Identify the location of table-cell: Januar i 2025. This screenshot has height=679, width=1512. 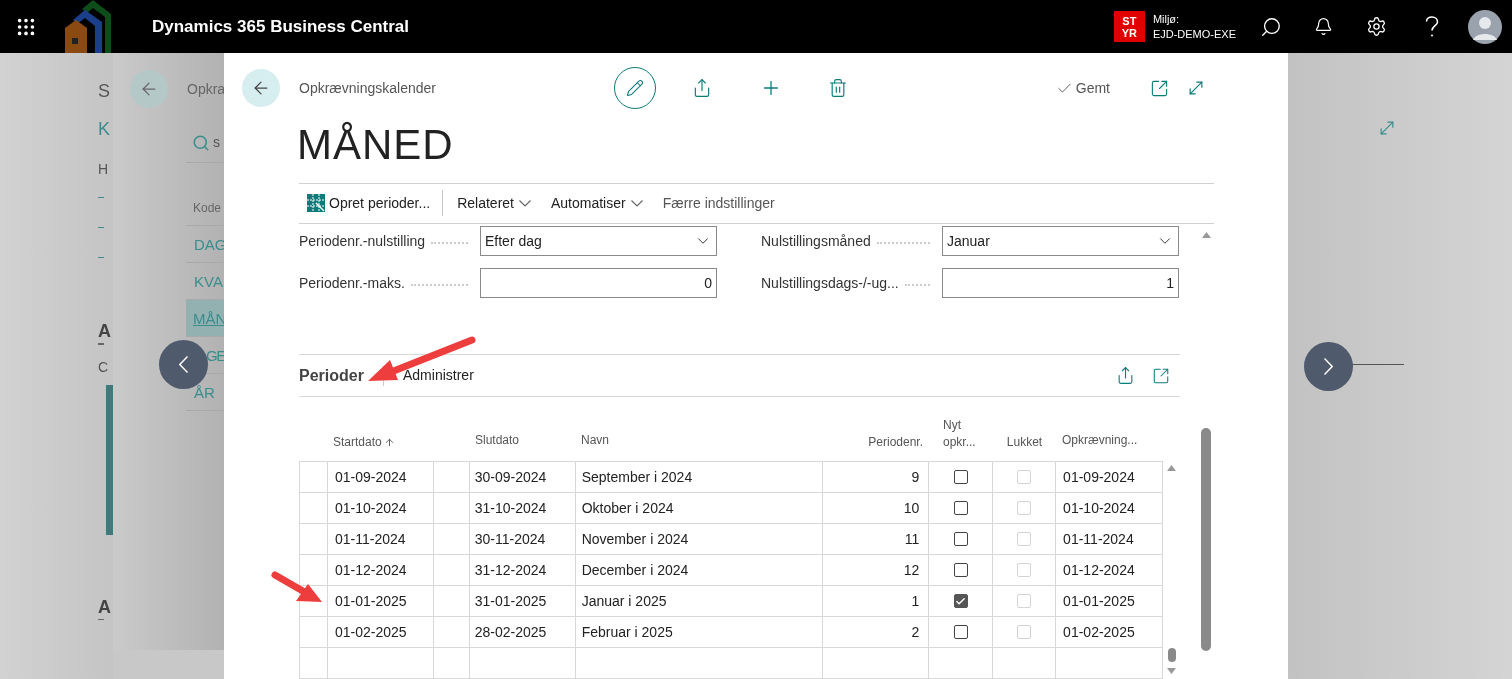
(699, 601).